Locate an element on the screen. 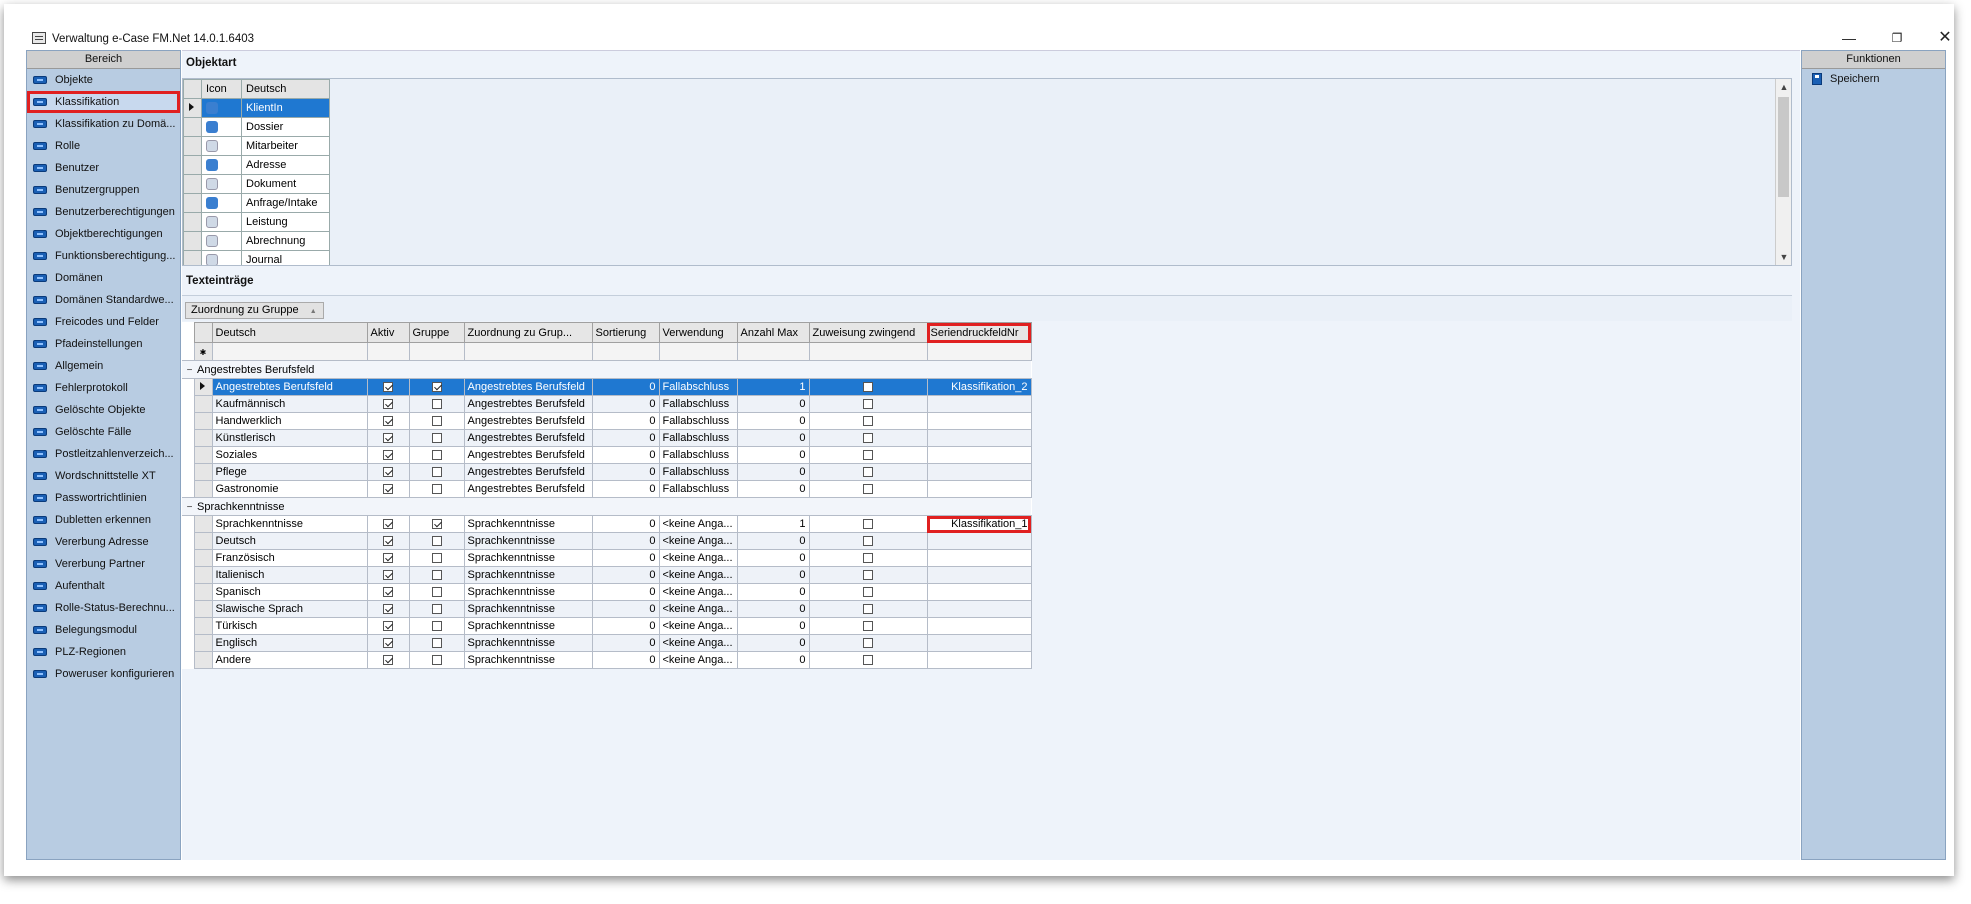 The image size is (1971, 904). column-header-anzahl-max: Anzahl Max is located at coordinates (773, 332).